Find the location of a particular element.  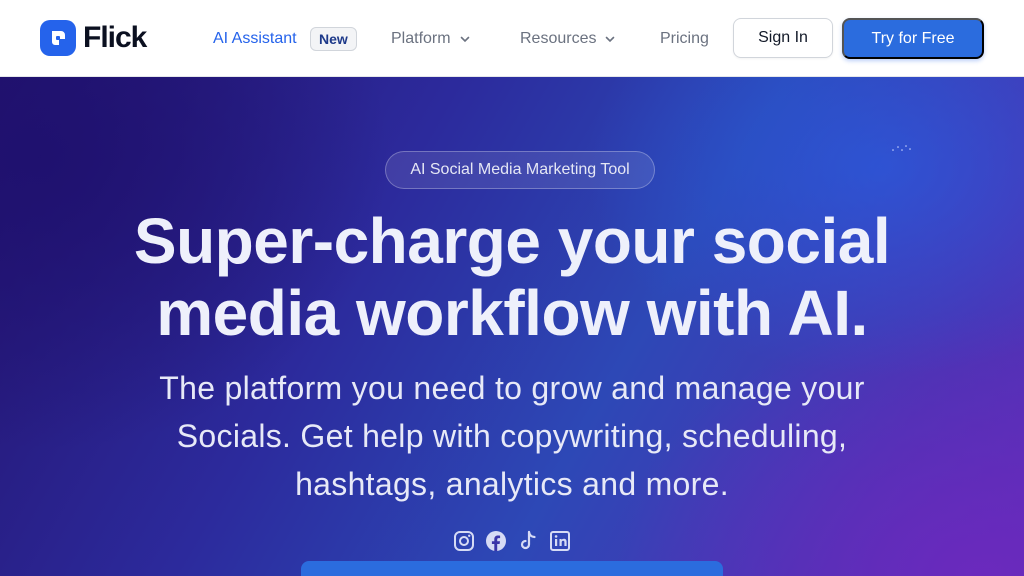

brand-name: Flick is located at coordinates (115, 37).